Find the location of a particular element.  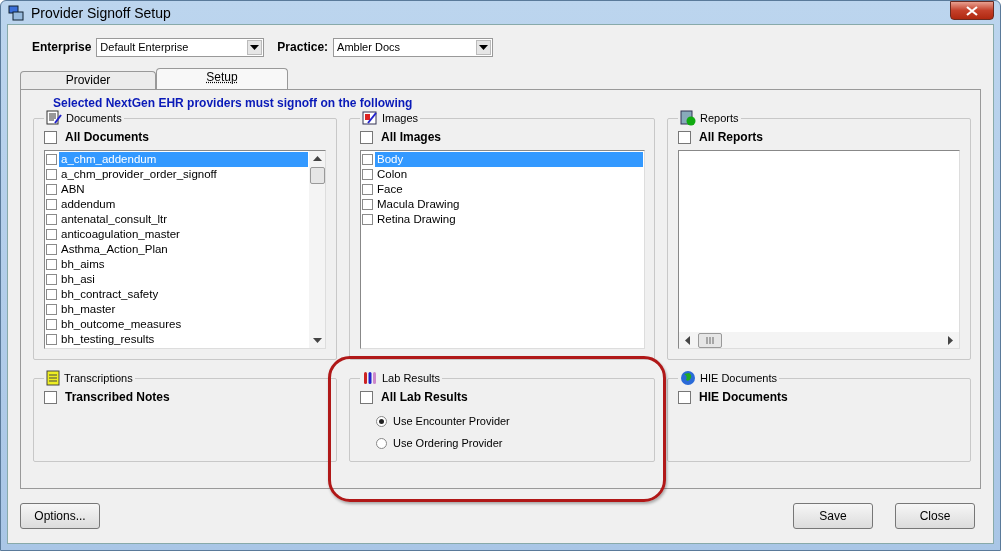

checkbox-label: HIE Documents is located at coordinates (743, 397).